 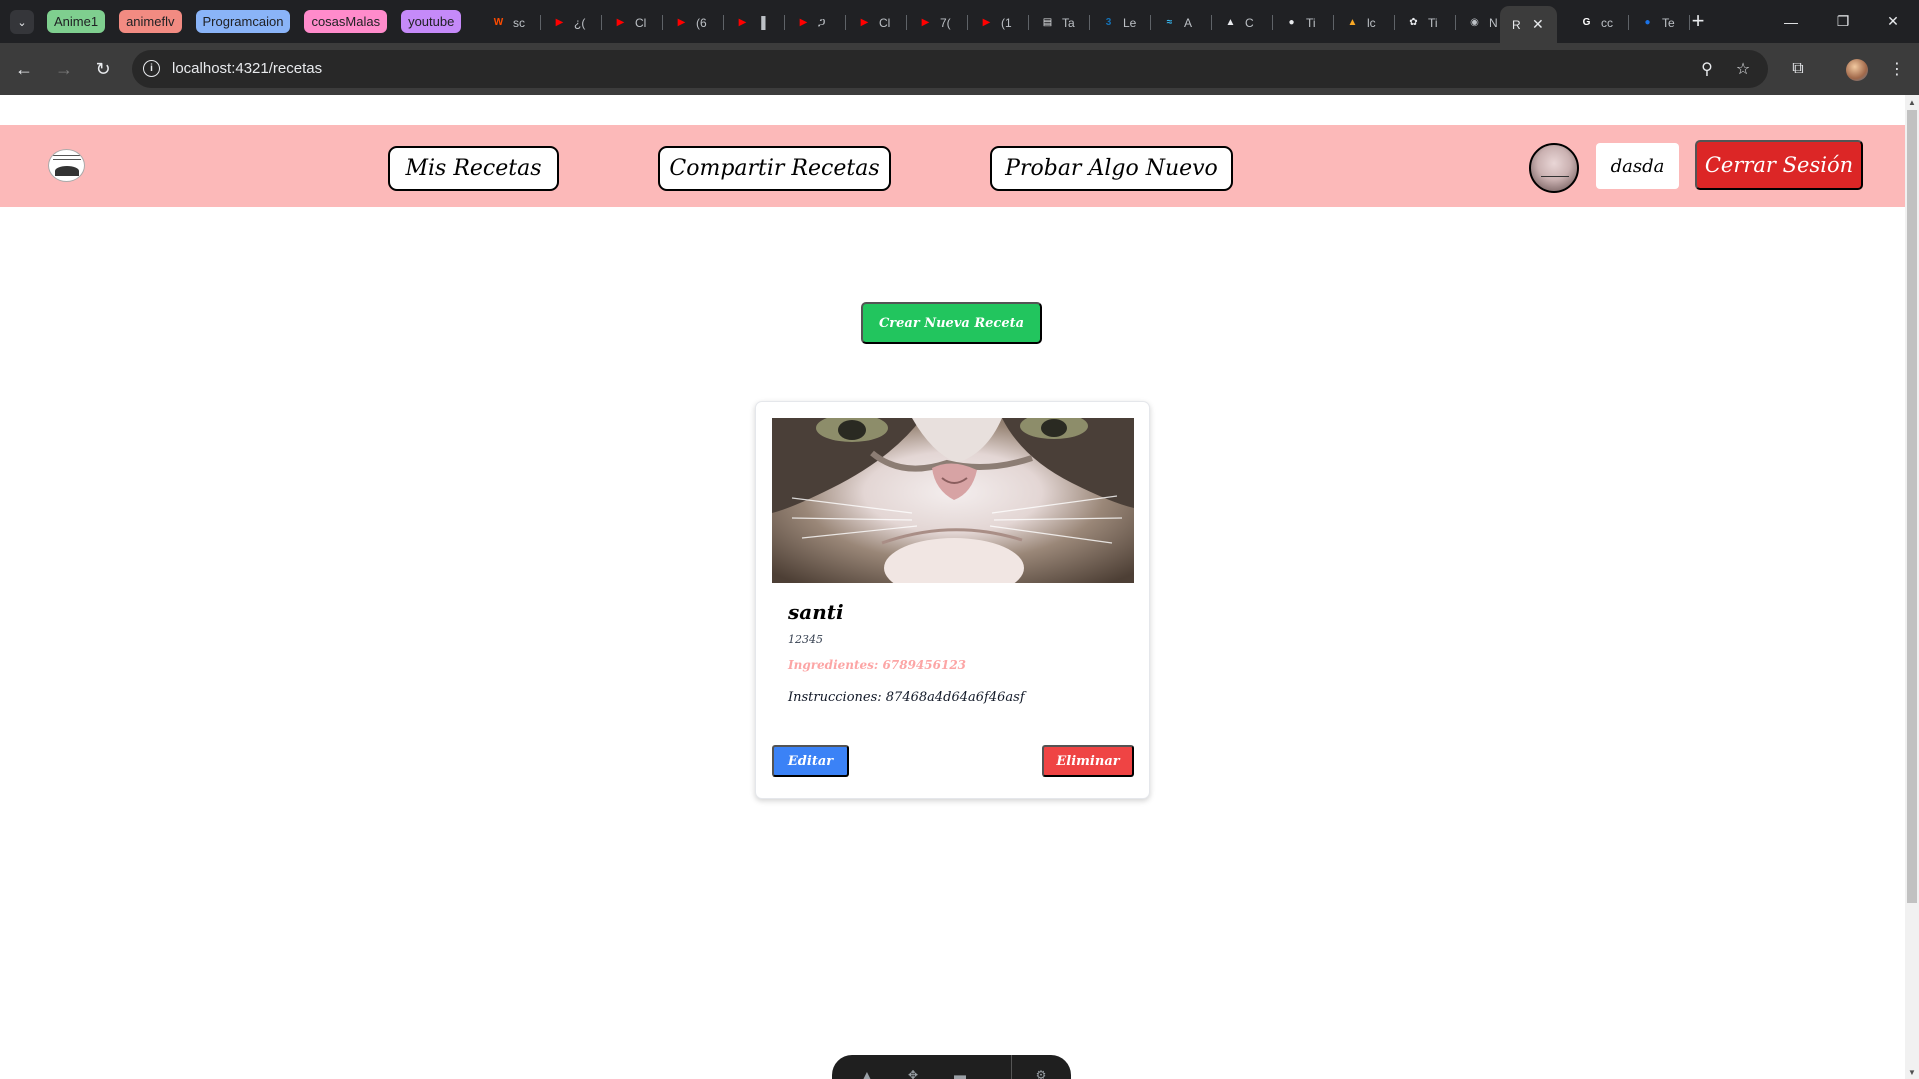 What do you see at coordinates (151, 68) in the screenshot?
I see `site-info-icon: i` at bounding box center [151, 68].